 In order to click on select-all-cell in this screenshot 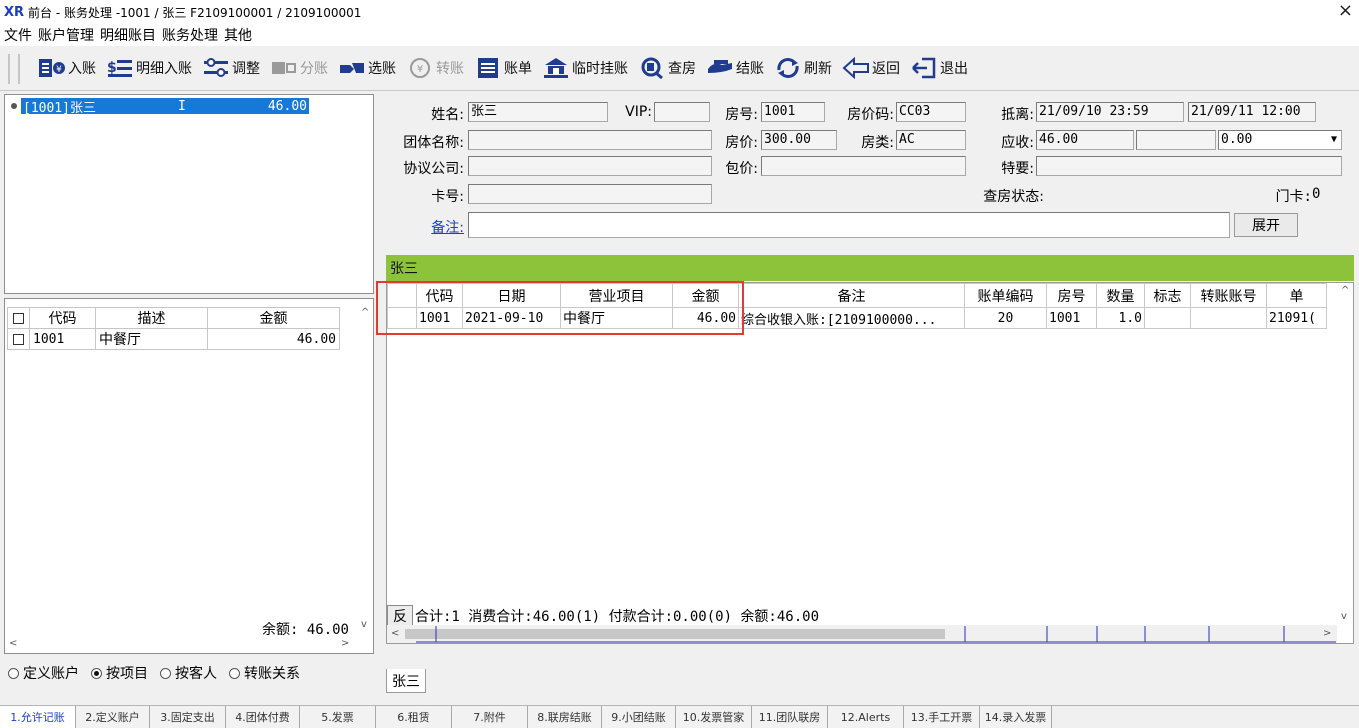, I will do `click(18, 318)`.